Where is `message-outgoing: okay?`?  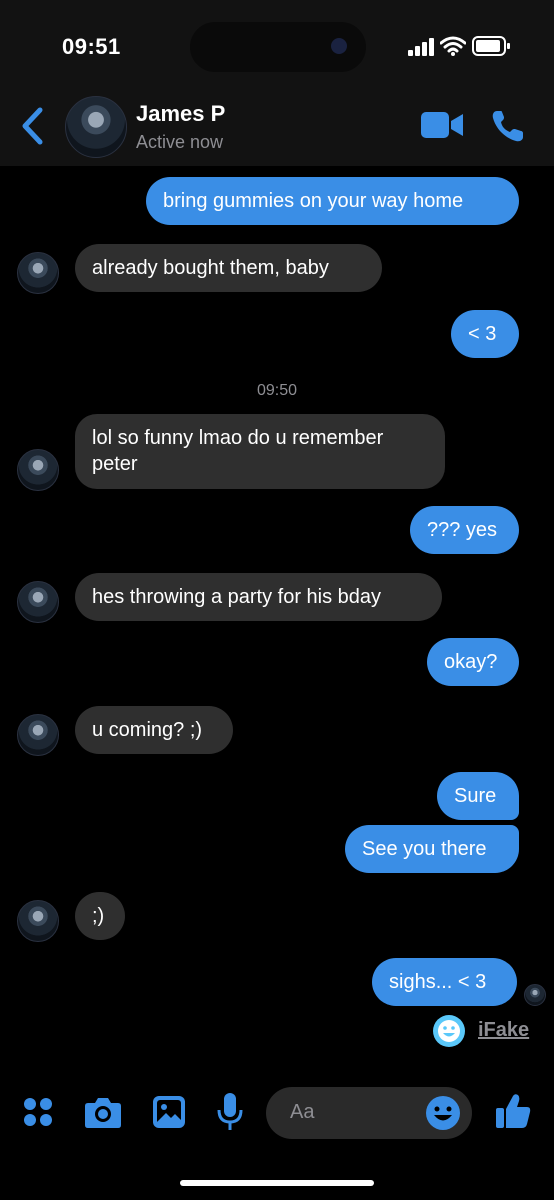
message-outgoing: okay? is located at coordinates (473, 662).